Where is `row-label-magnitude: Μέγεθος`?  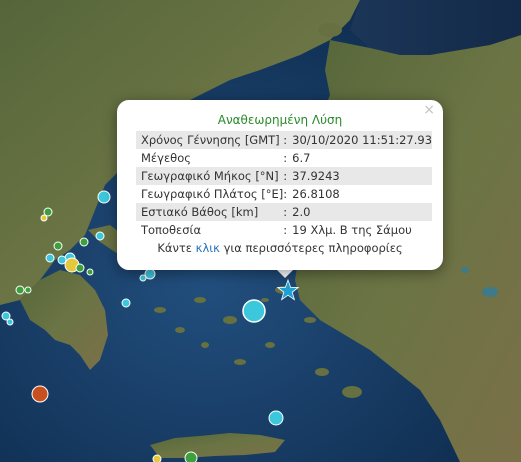
row-label-magnitude: Μέγεθος is located at coordinates (166, 158).